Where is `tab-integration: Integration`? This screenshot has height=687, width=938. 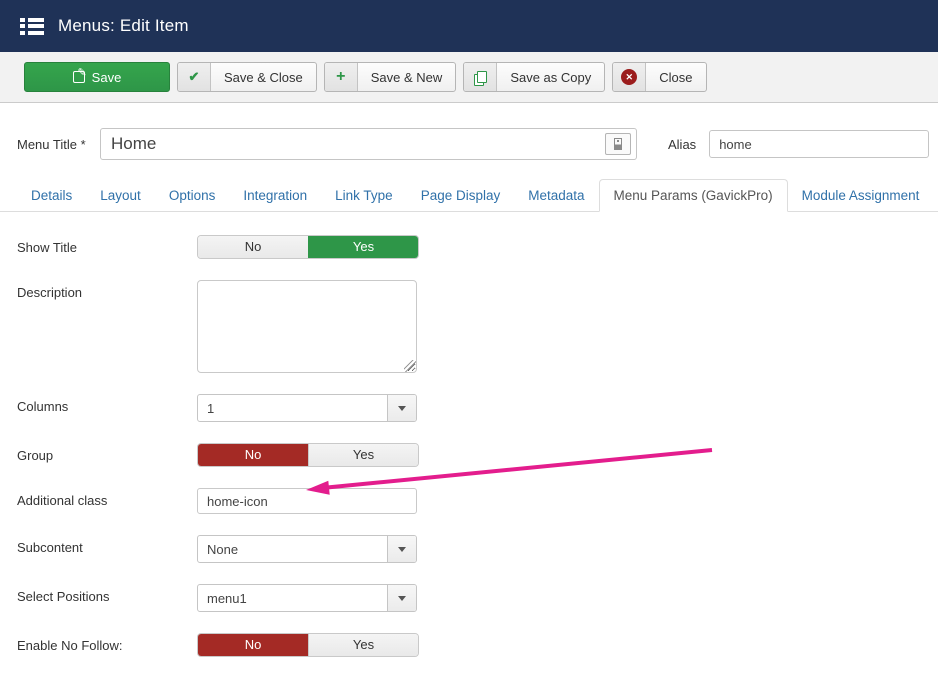 tab-integration: Integration is located at coordinates (275, 195).